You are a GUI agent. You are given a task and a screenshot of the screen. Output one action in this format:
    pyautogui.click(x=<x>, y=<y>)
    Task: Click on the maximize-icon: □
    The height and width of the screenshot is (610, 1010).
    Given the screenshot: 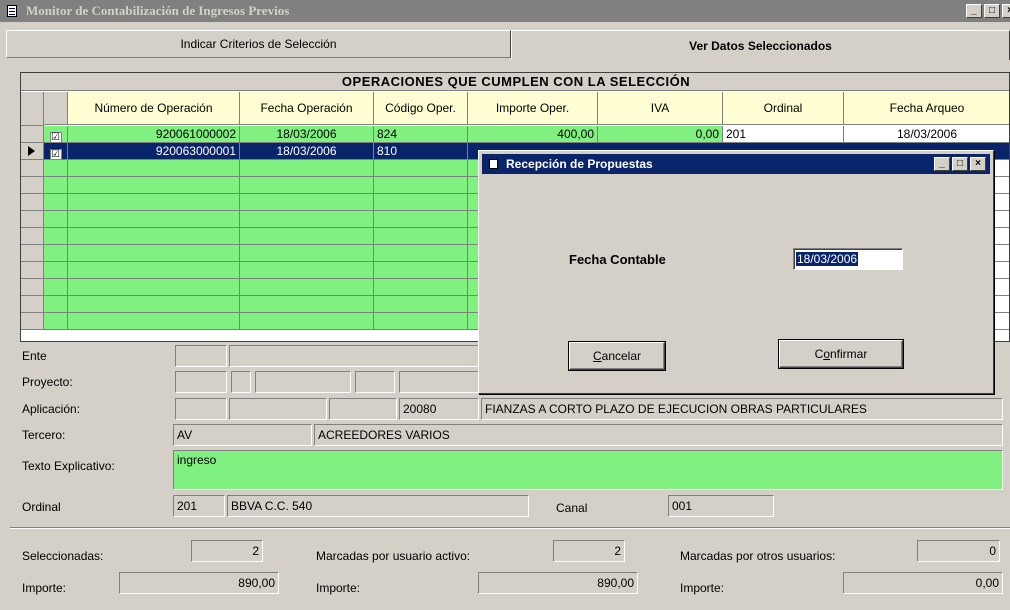 What is the action you would take?
    pyautogui.click(x=992, y=11)
    